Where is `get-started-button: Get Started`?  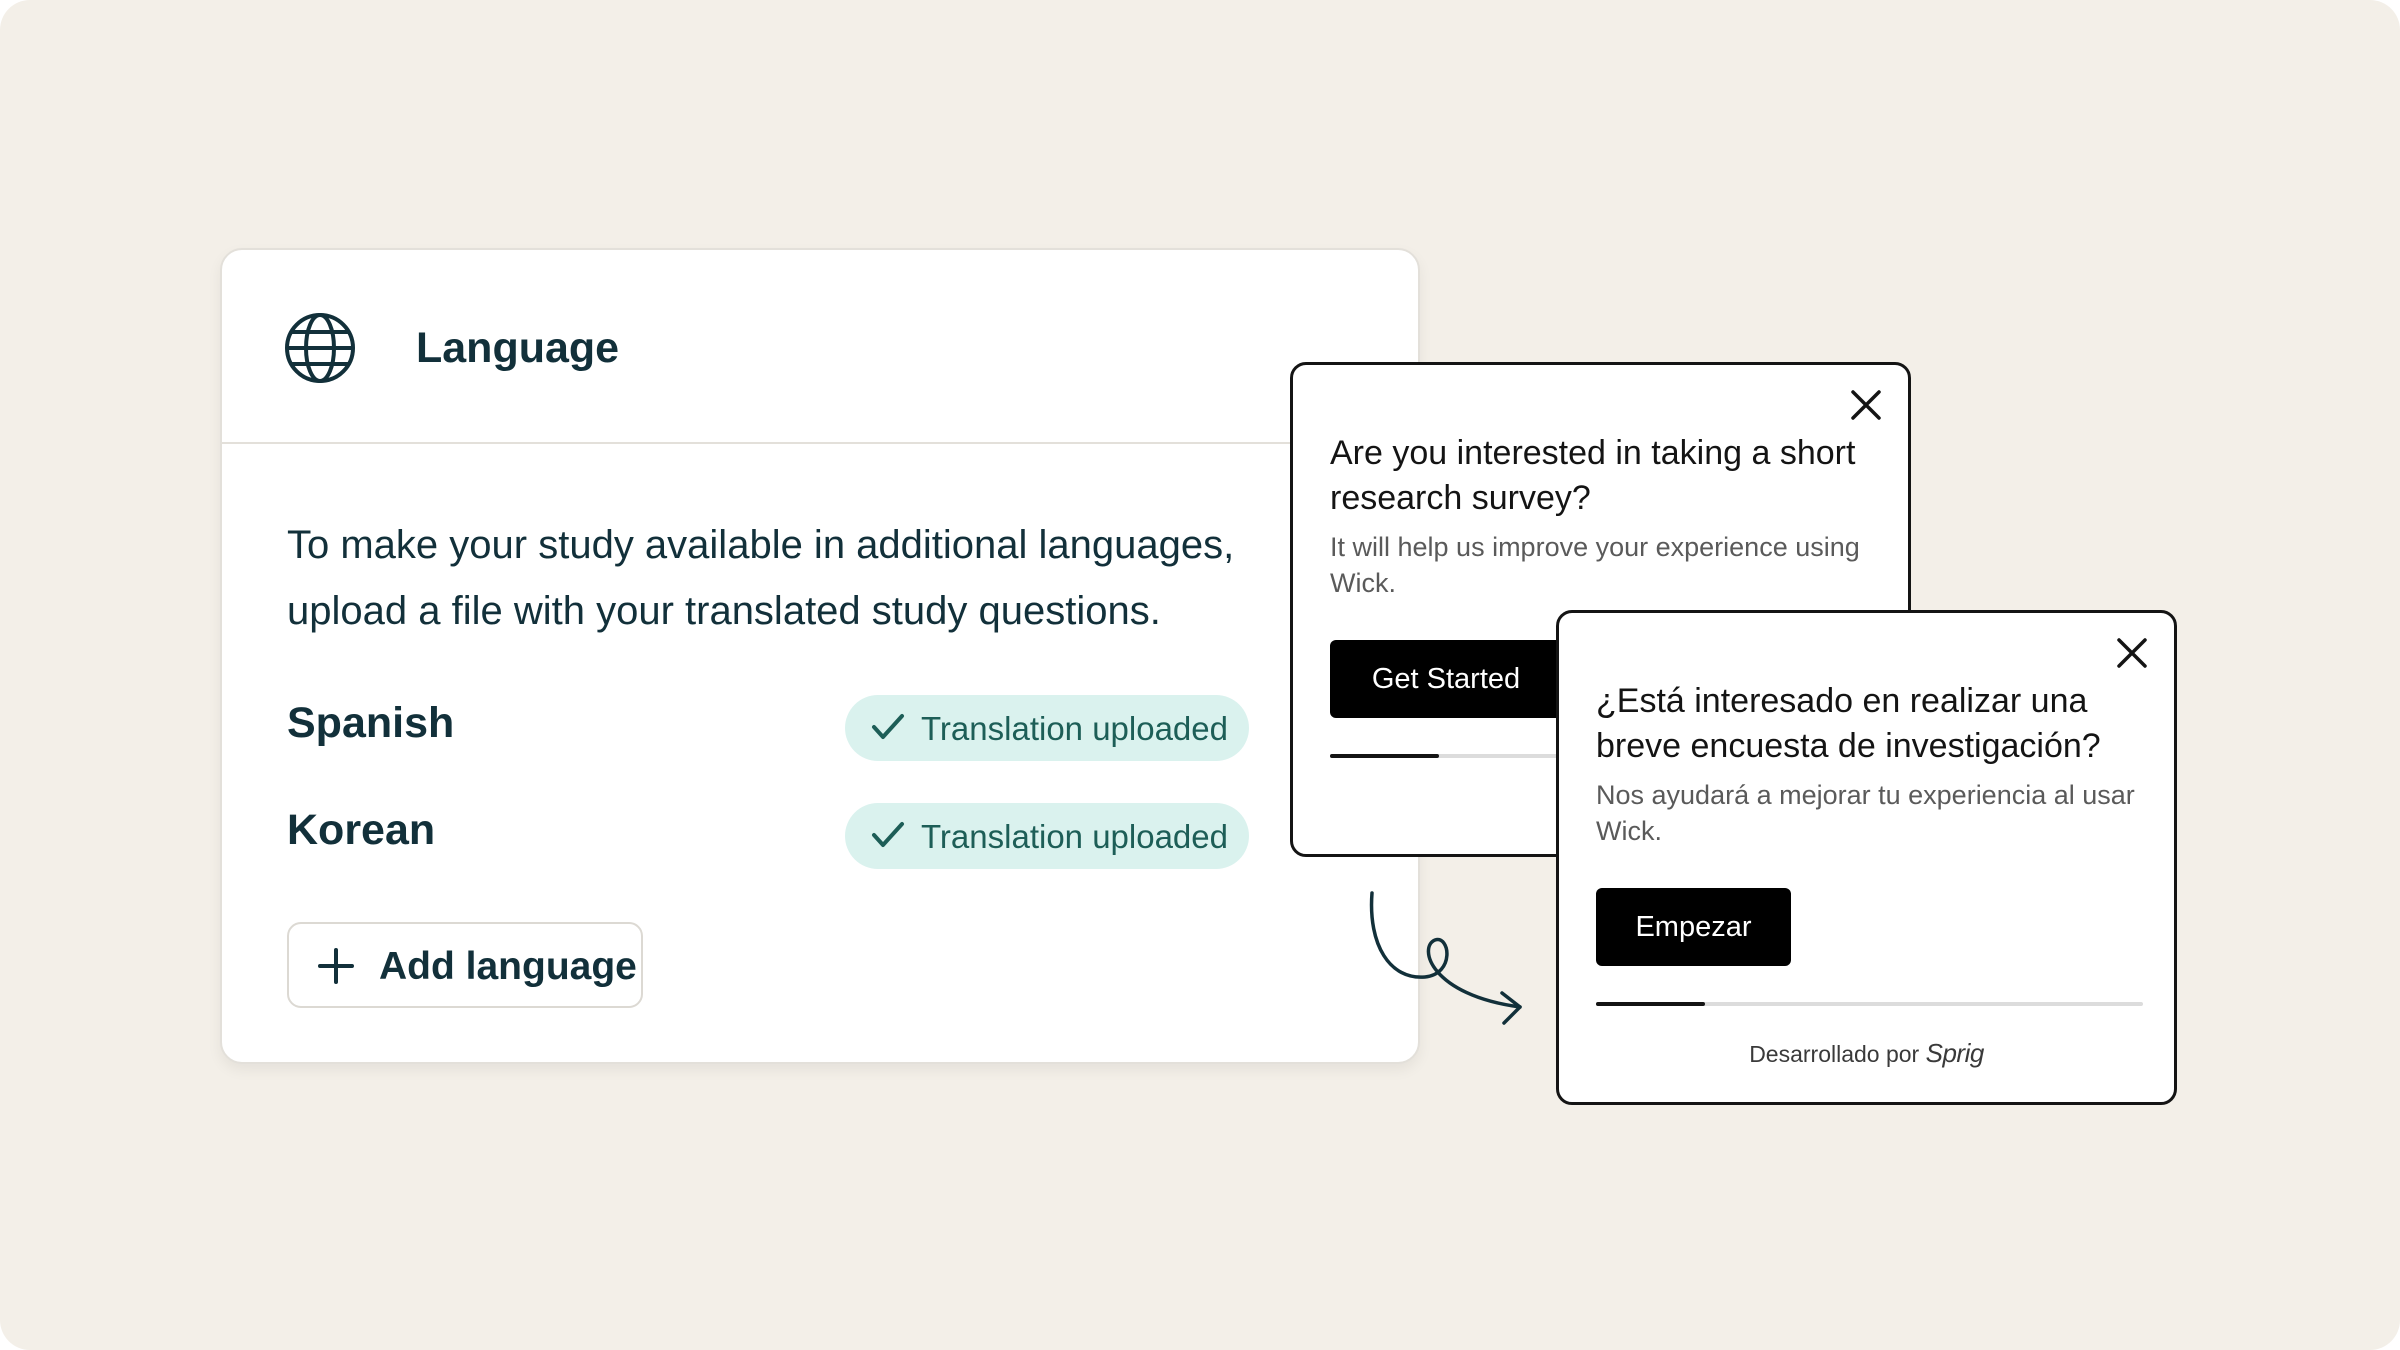
get-started-button: Get Started is located at coordinates (1446, 679).